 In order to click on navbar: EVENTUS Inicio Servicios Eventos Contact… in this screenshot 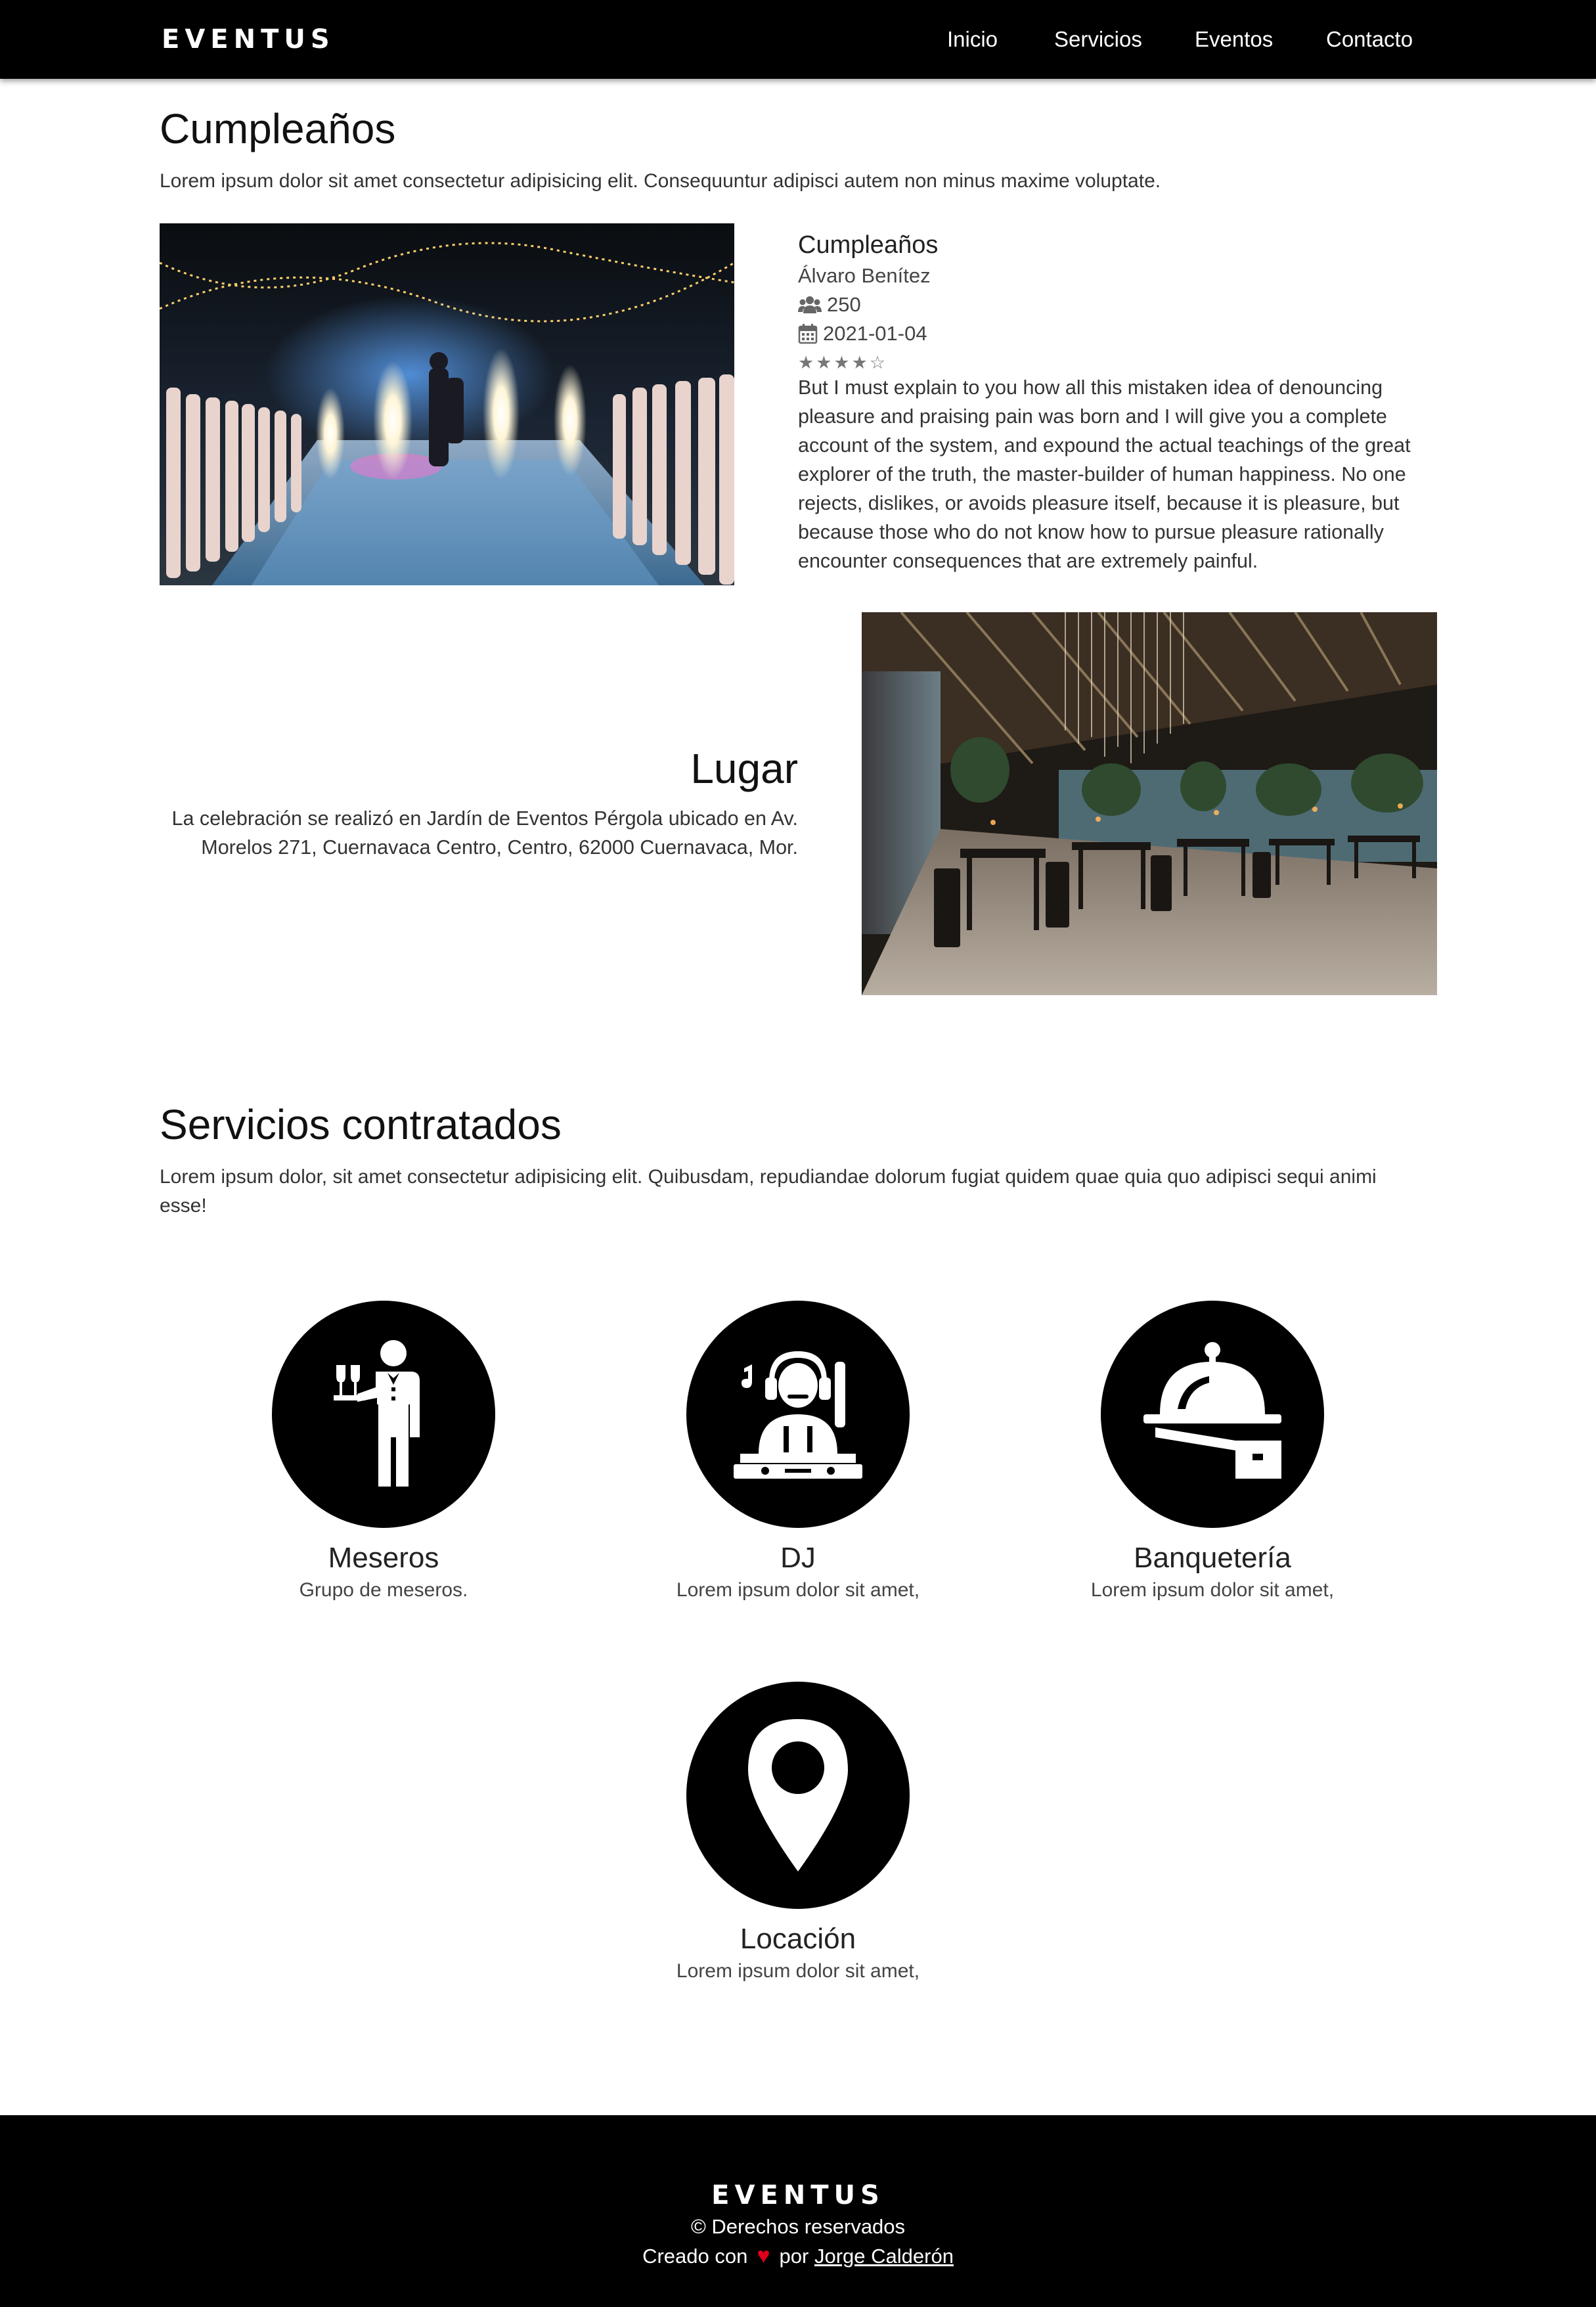, I will do `click(798, 39)`.